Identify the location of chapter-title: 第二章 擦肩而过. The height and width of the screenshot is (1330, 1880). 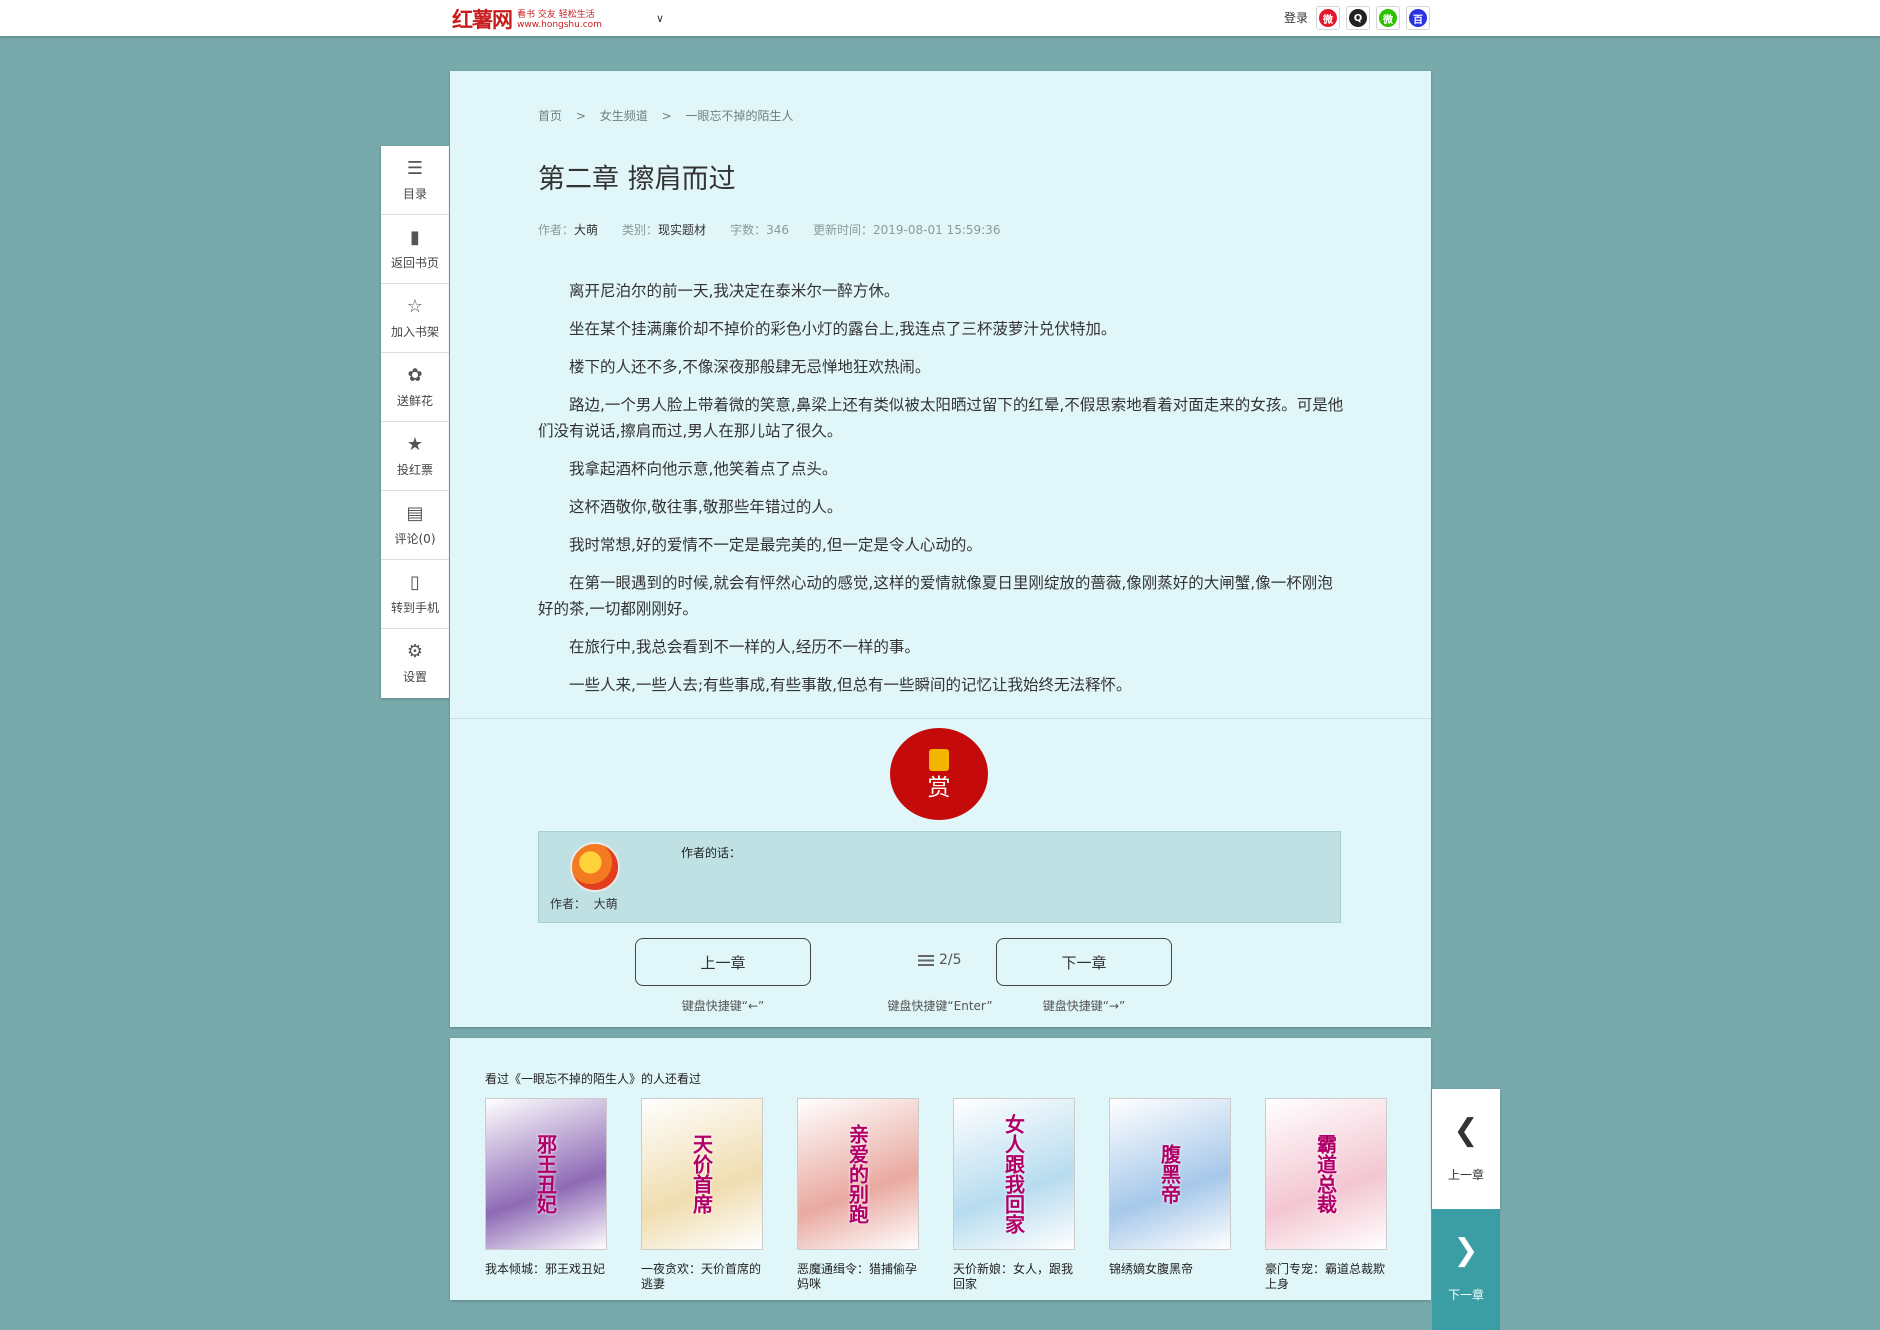
(637, 179).